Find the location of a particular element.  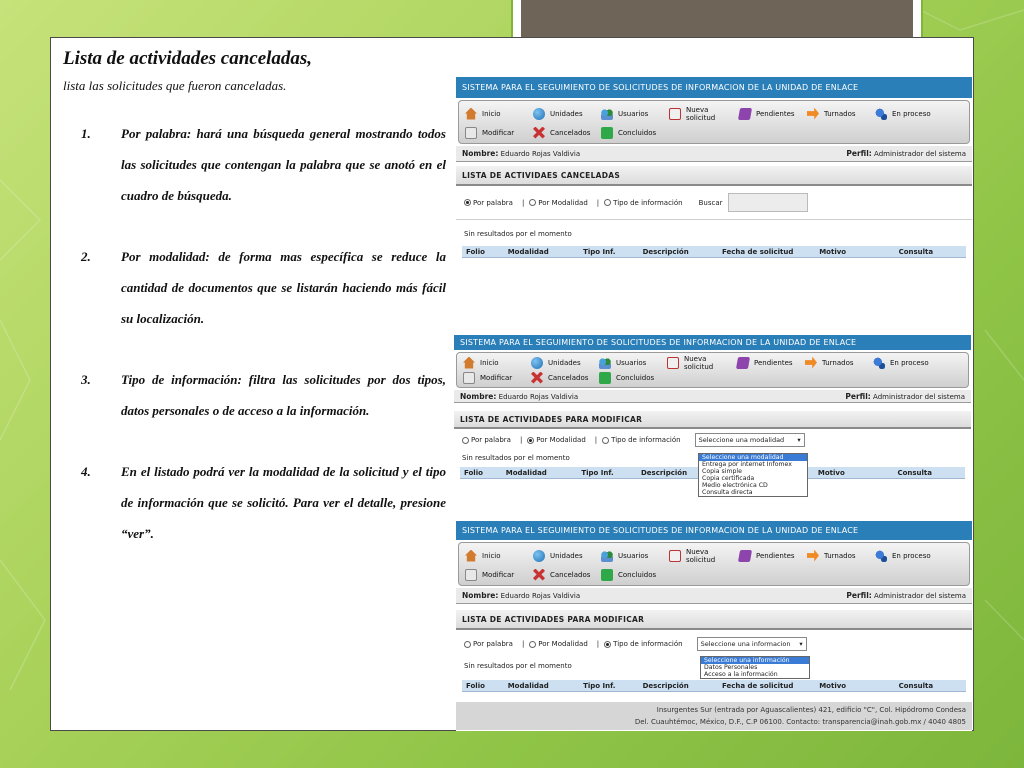

search-input is located at coordinates (768, 202).